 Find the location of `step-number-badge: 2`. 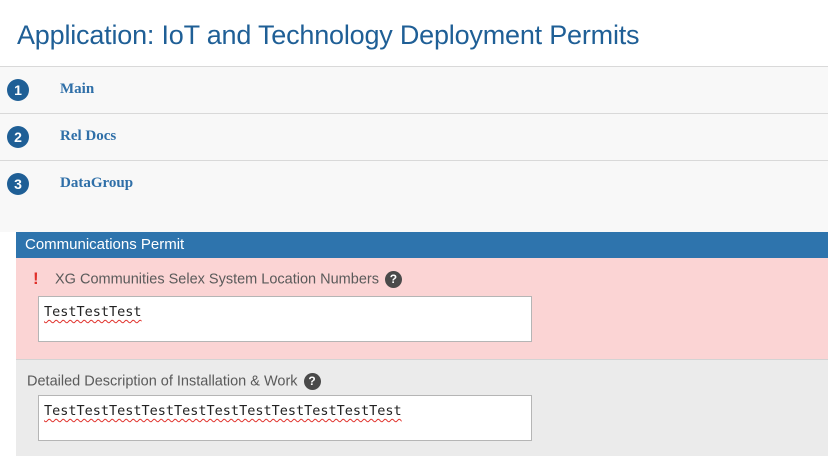

step-number-badge: 2 is located at coordinates (18, 137).